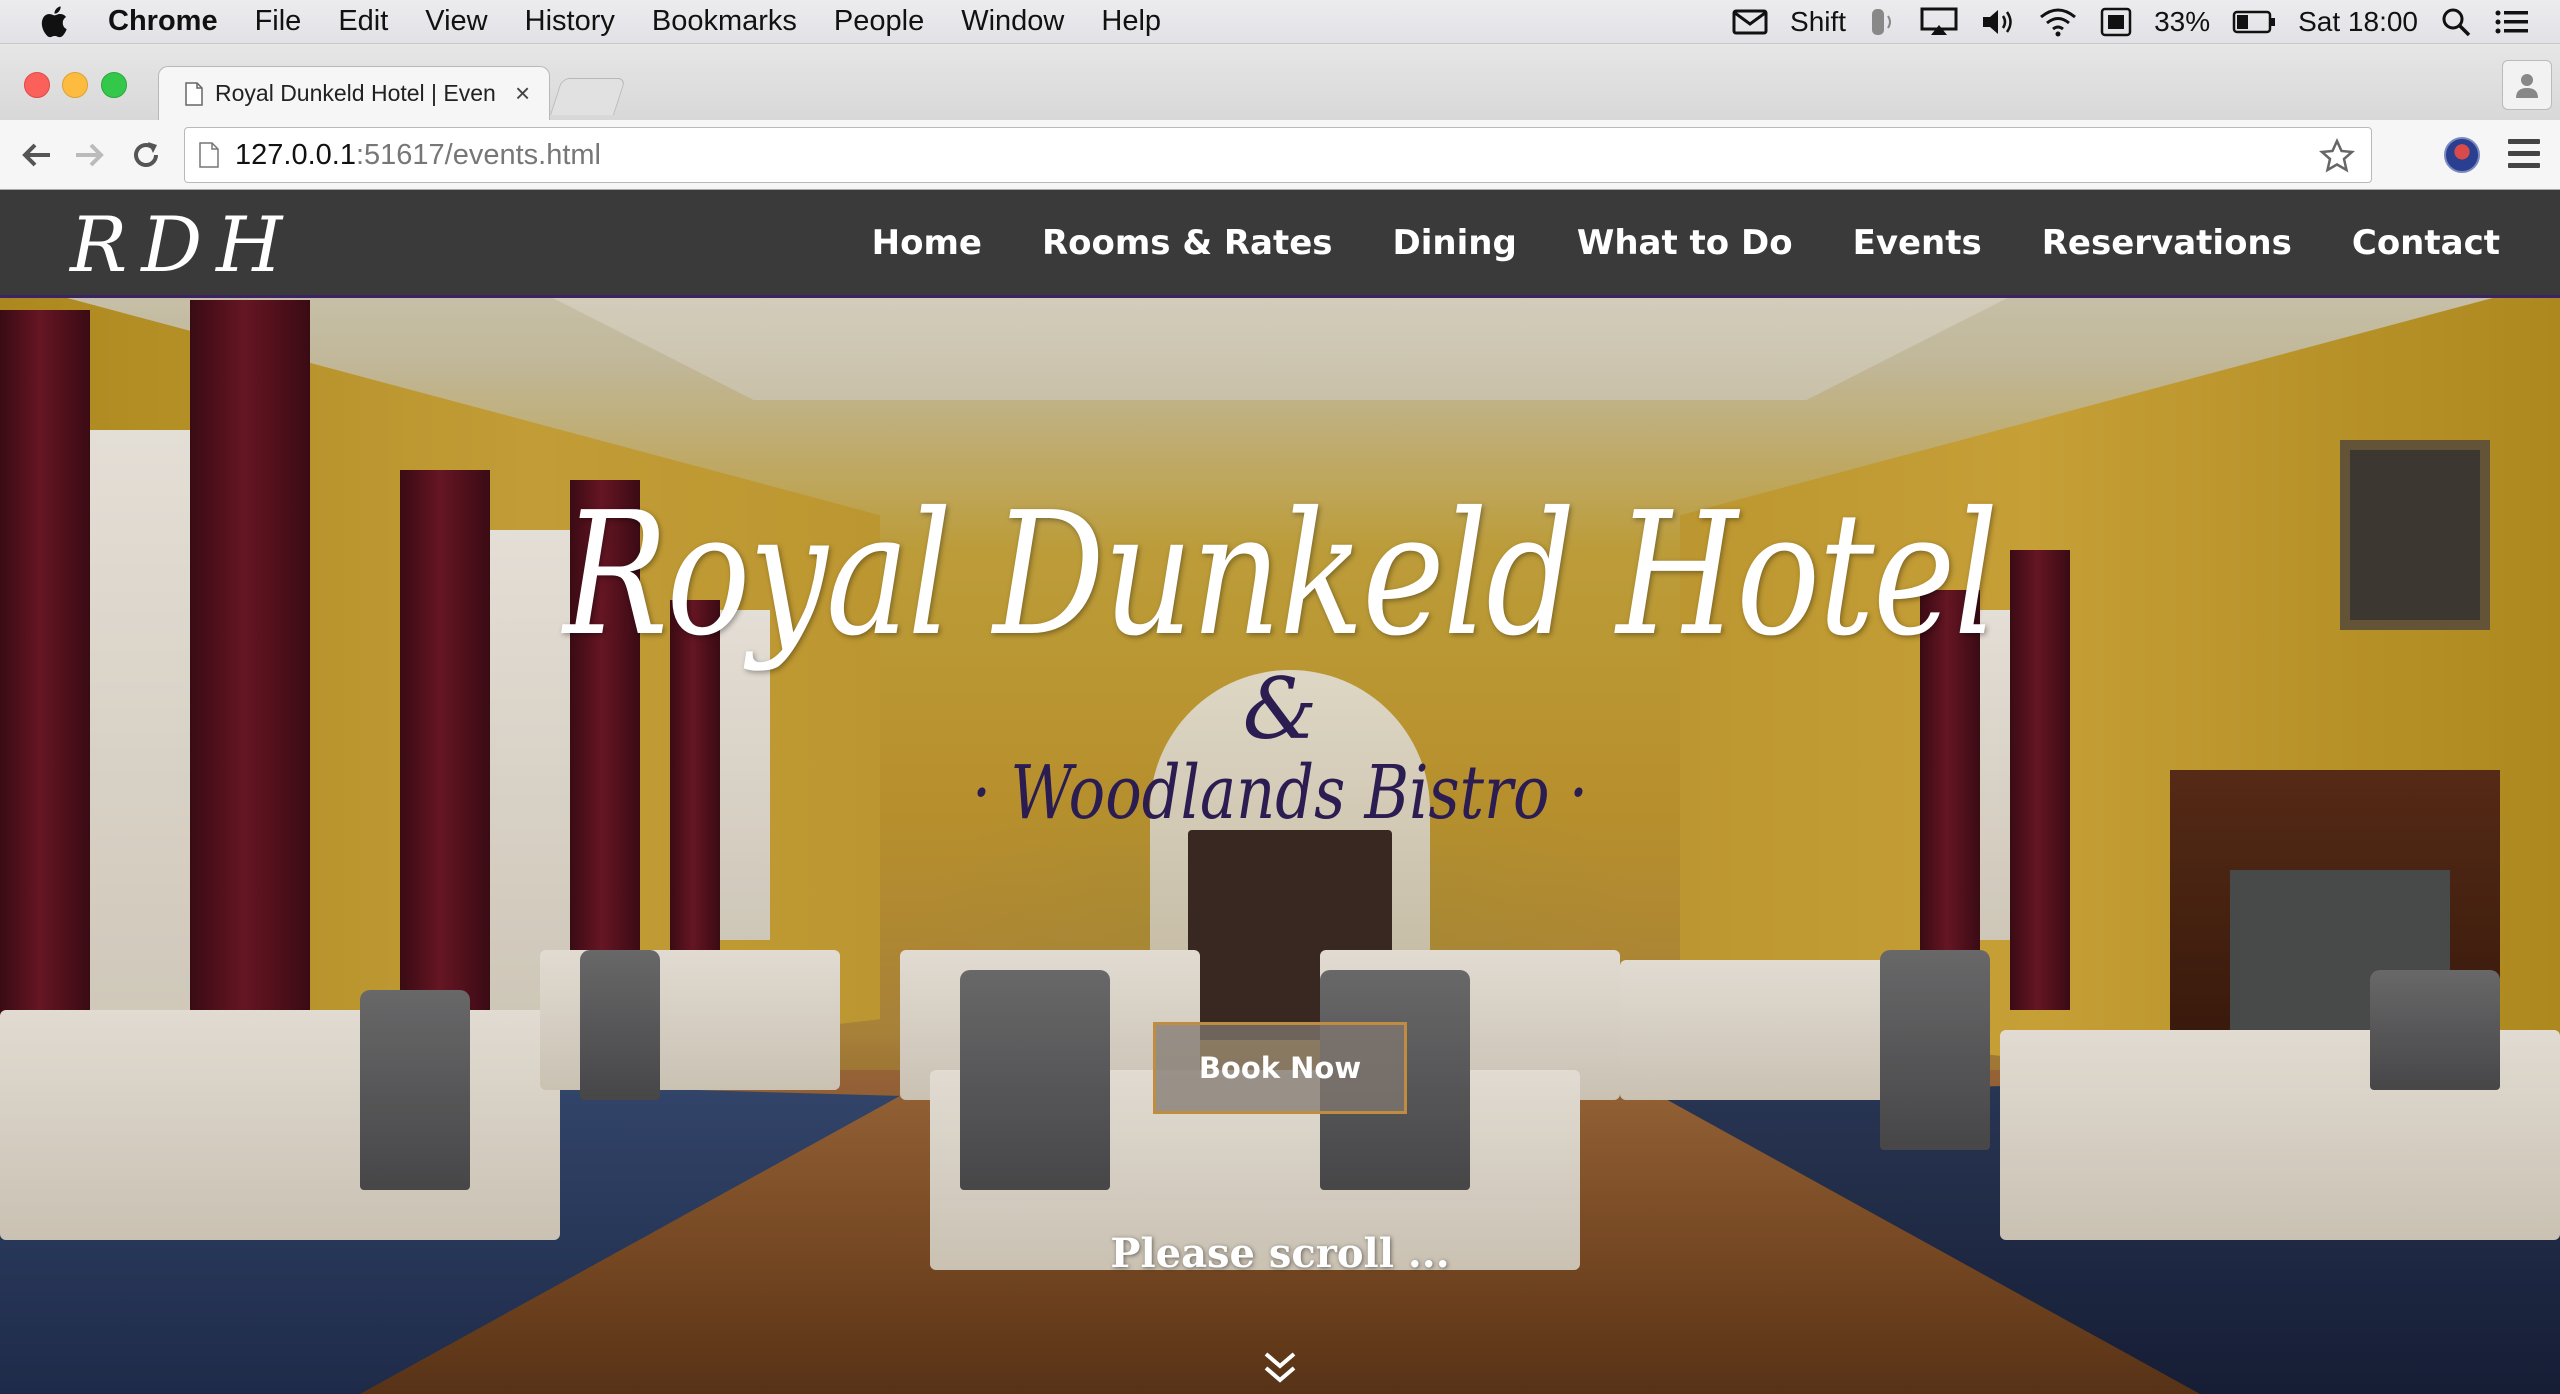 Image resolution: width=2560 pixels, height=1394 pixels. I want to click on nav-what-to-do: What to Do, so click(1685, 243).